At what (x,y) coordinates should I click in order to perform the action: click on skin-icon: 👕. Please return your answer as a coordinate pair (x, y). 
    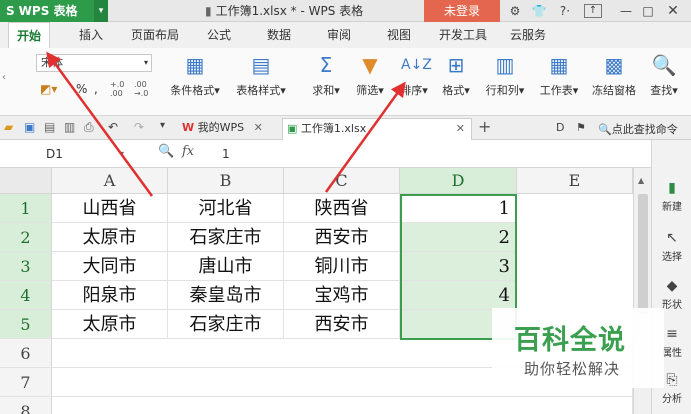
    Looking at the image, I should click on (539, 11).